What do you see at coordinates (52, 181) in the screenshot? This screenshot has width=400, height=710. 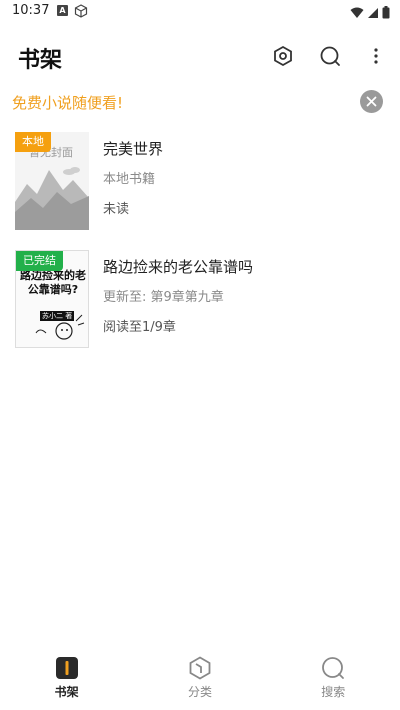 I see `book-cover: 暂无封面 本地` at bounding box center [52, 181].